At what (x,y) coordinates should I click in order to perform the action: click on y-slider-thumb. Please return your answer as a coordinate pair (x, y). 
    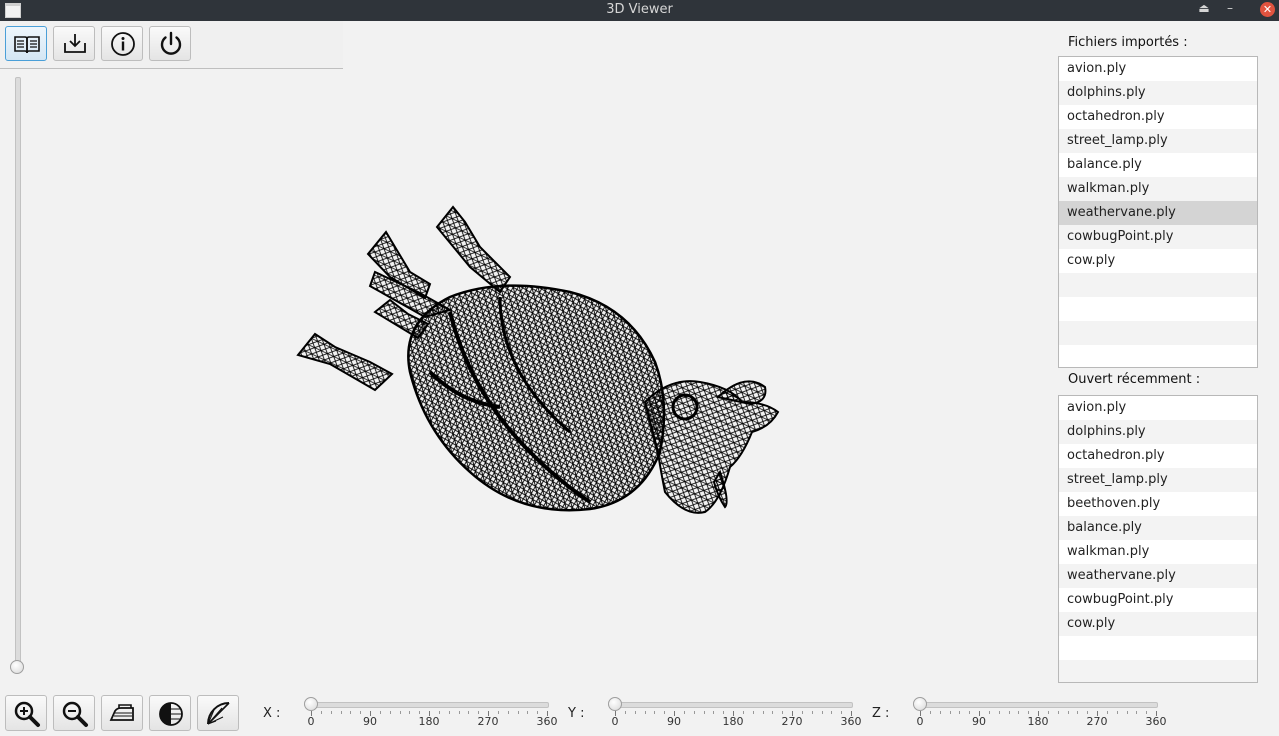
    Looking at the image, I should click on (615, 704).